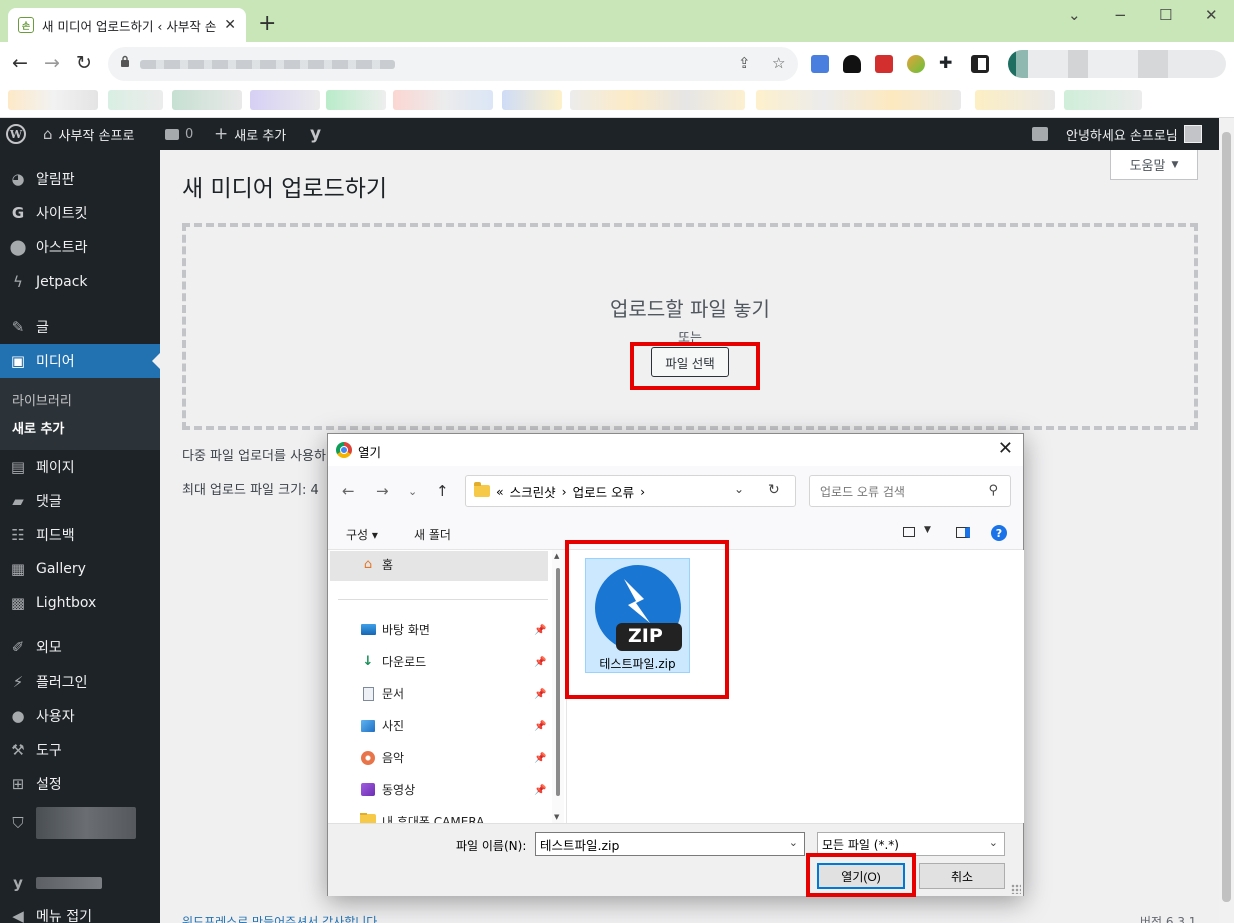  I want to click on preview-pane-icon, so click(963, 532).